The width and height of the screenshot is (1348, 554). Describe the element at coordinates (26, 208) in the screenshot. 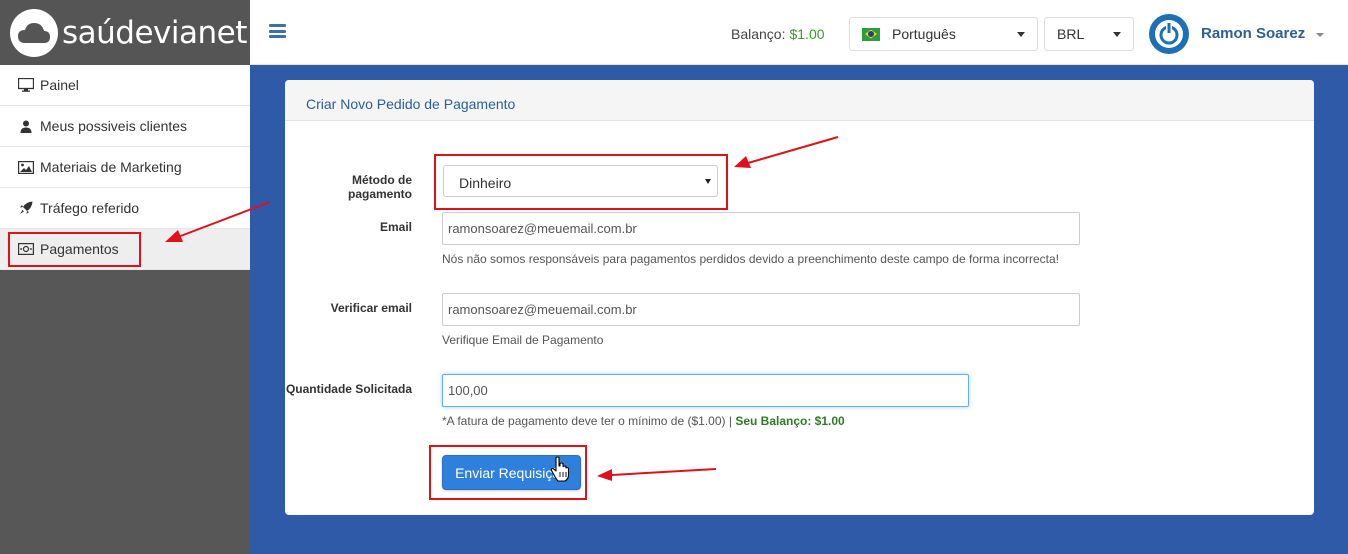

I see `rocket-icon` at that location.